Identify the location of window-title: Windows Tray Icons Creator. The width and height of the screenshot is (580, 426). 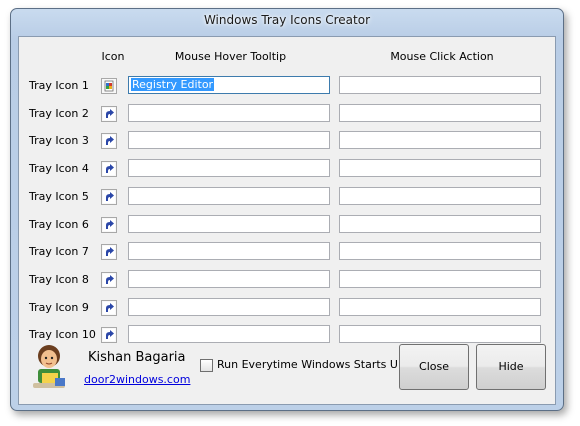
(287, 20).